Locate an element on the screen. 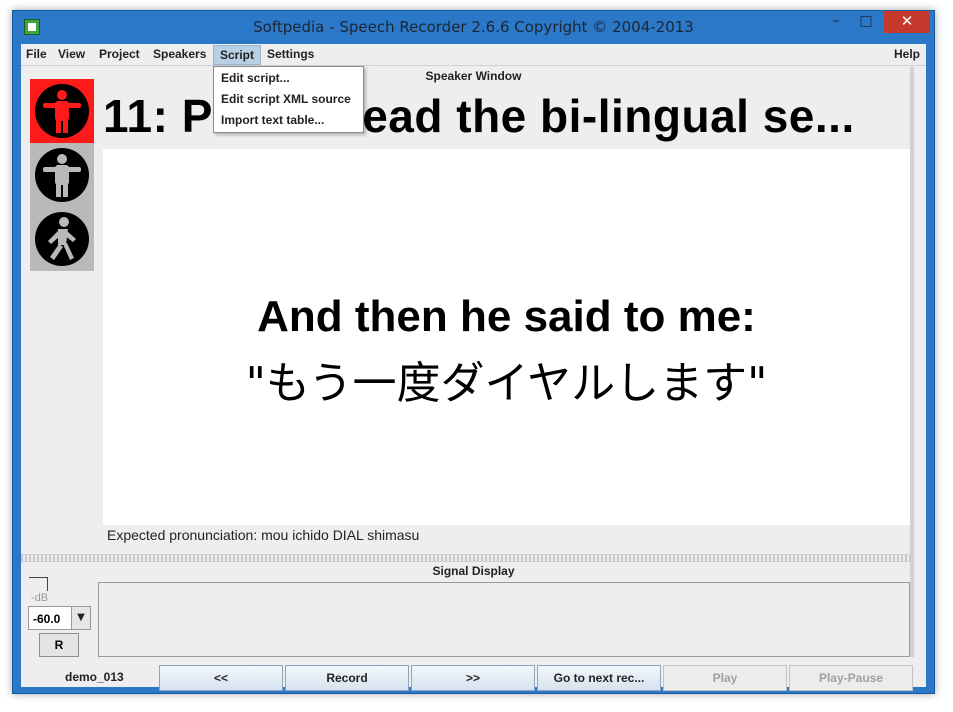 This screenshot has height=712, width=953. minimize-button: – is located at coordinates (836, 22).